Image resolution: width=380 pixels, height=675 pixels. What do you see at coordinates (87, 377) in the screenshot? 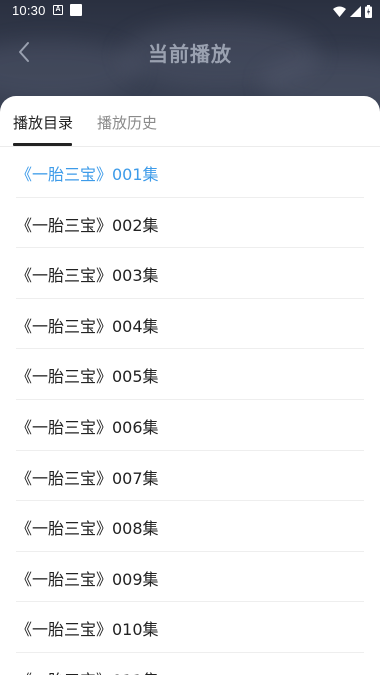
I see `episode-label: 《一胎三宝》005集` at bounding box center [87, 377].